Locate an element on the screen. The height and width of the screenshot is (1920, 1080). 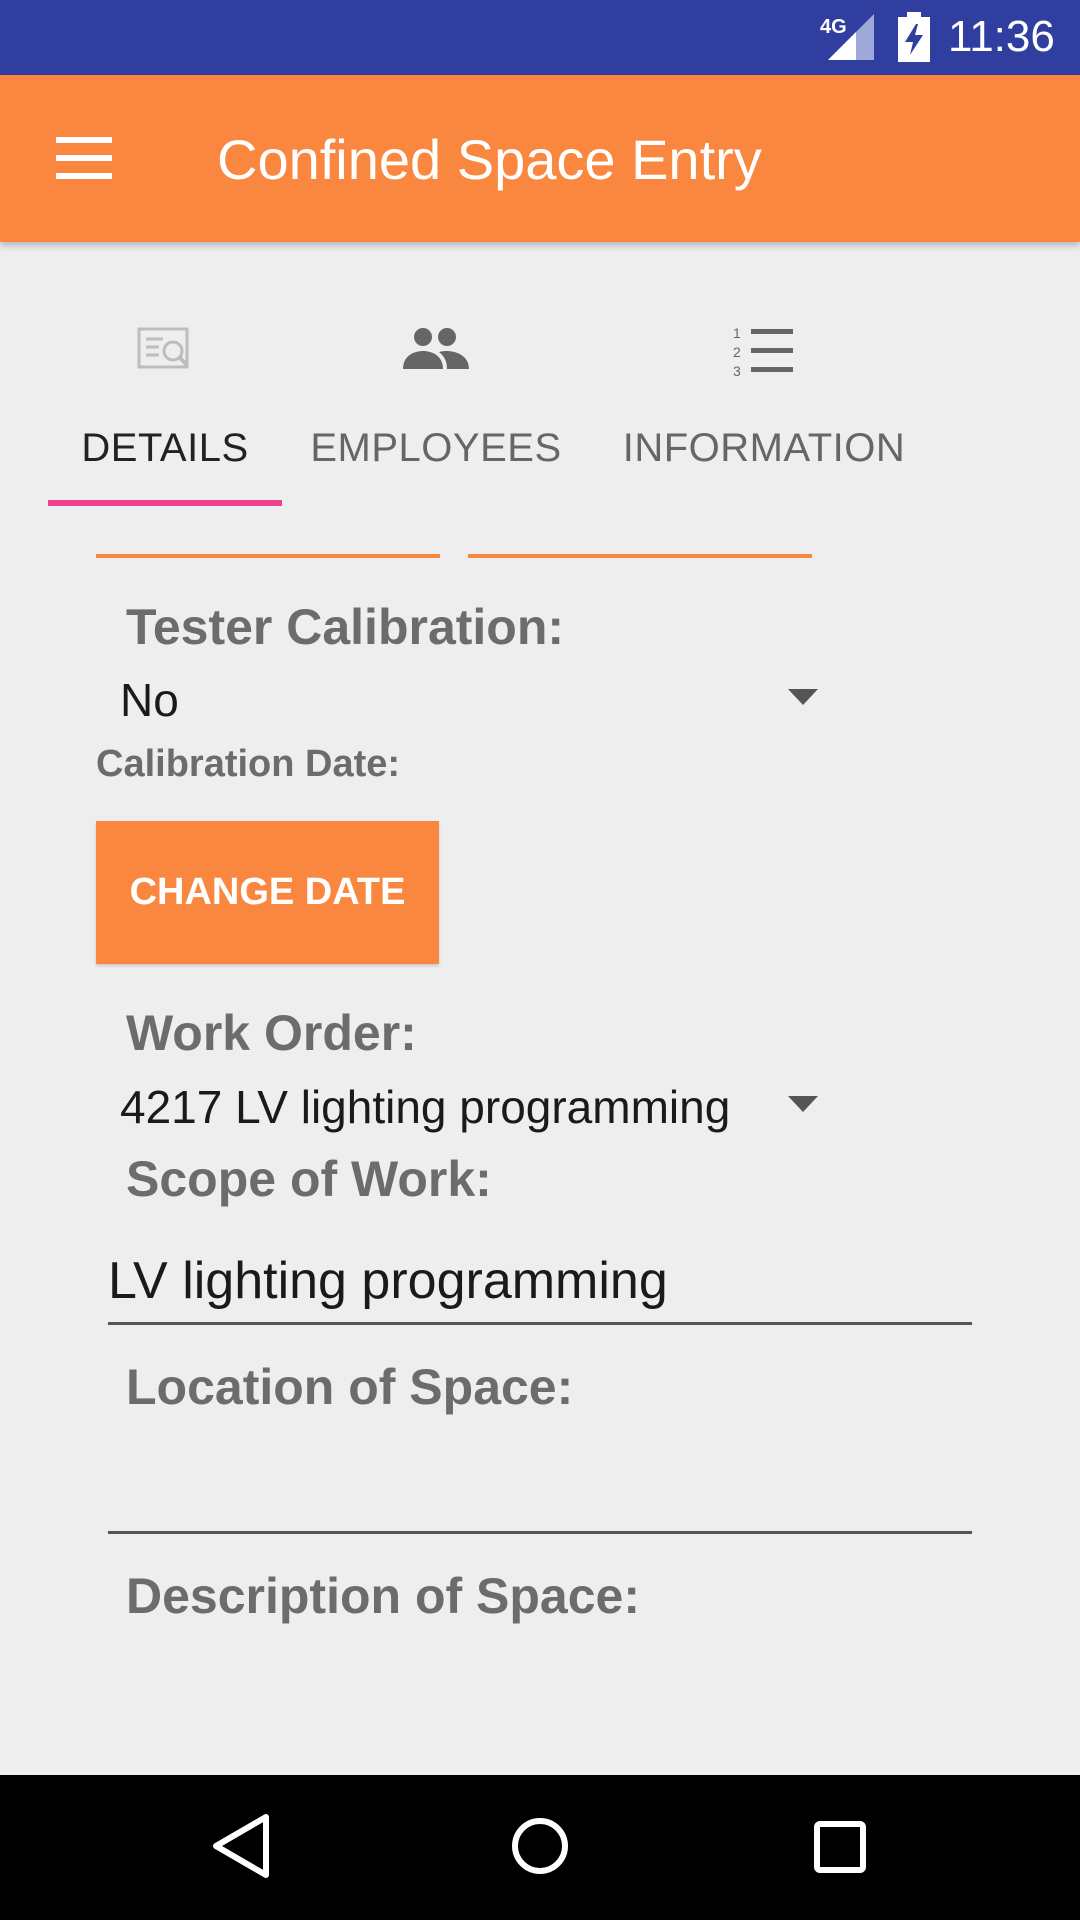
tab-bar: DETAILS EMPLOYEES 1 2 3 INFORMATION is located at coordinates (540, 398).